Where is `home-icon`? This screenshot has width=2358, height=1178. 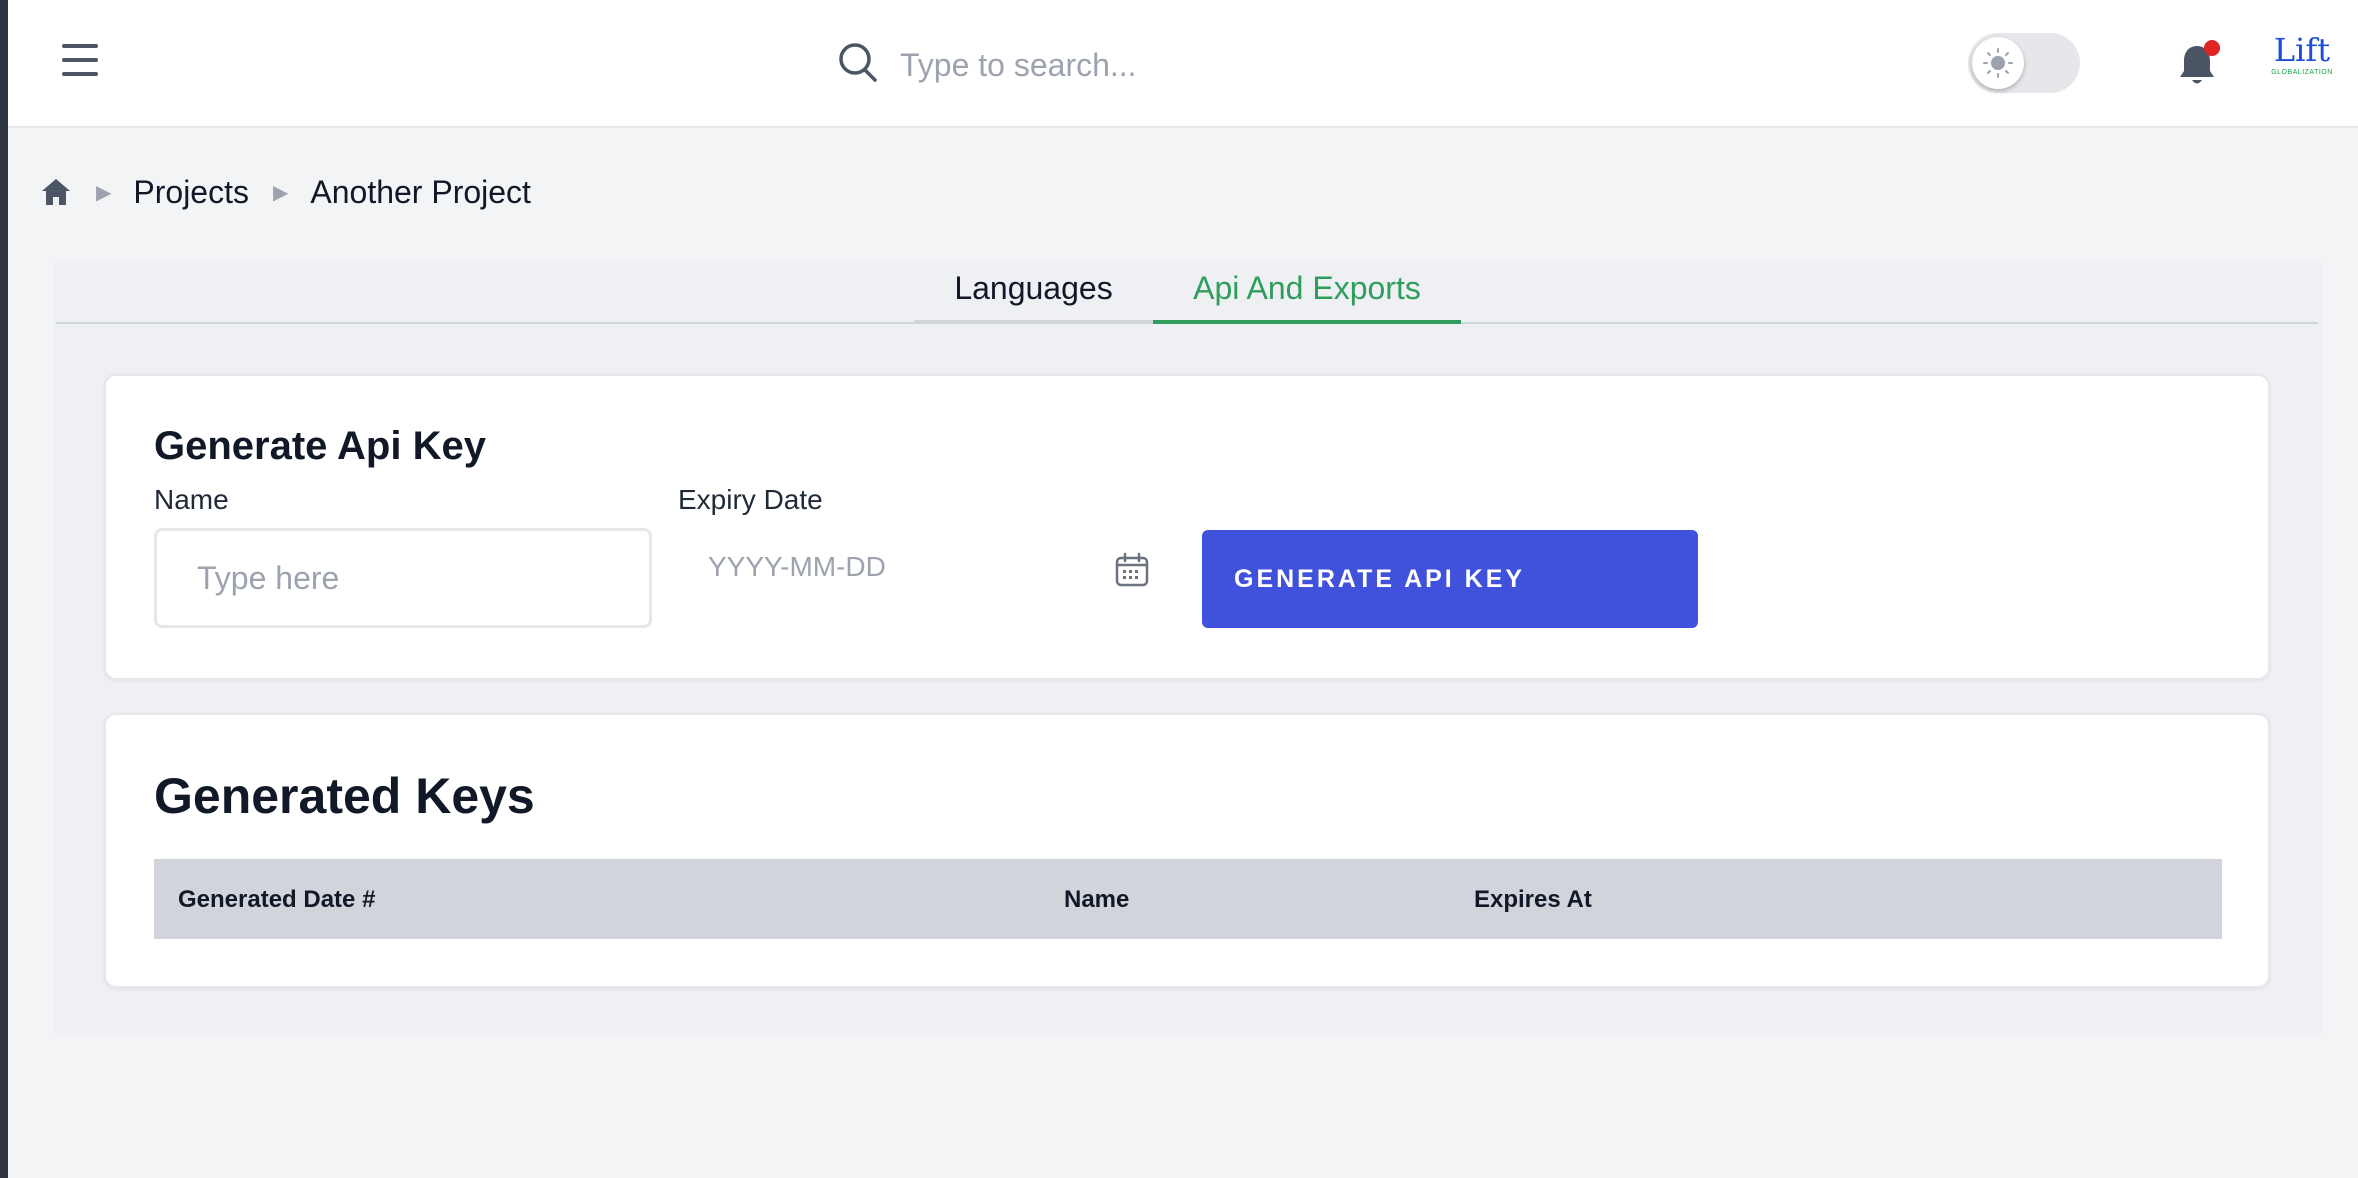
home-icon is located at coordinates (56, 192).